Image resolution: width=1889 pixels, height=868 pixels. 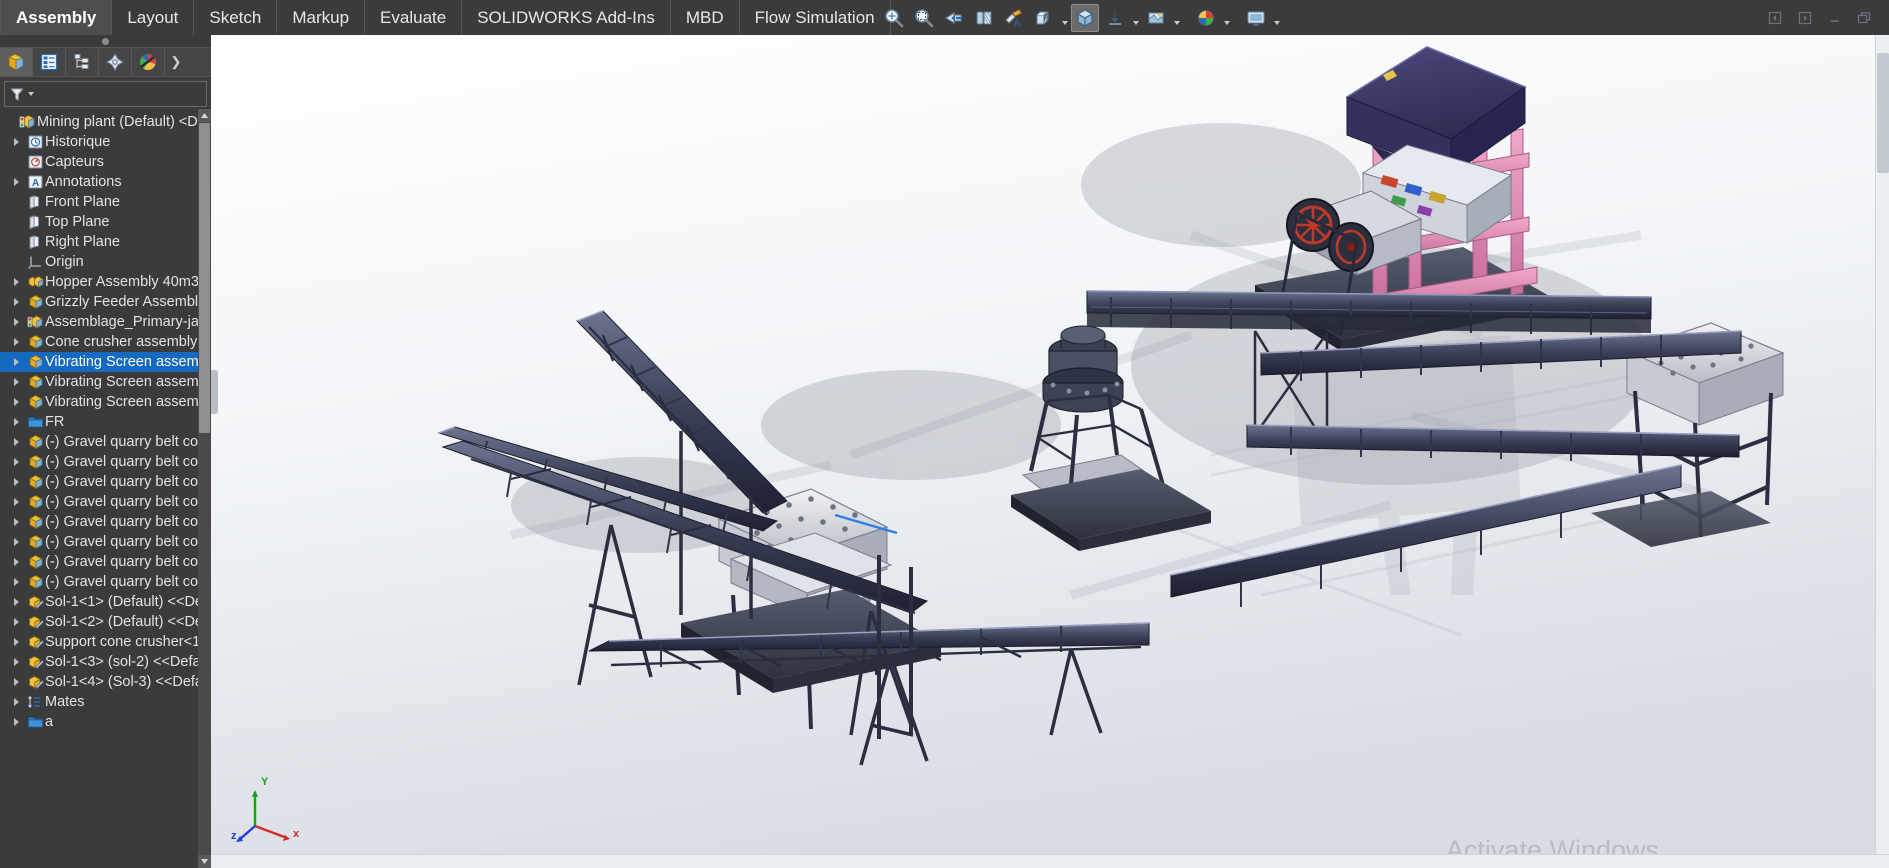 I want to click on ribbon-tab-layout: Layout, so click(x=153, y=17).